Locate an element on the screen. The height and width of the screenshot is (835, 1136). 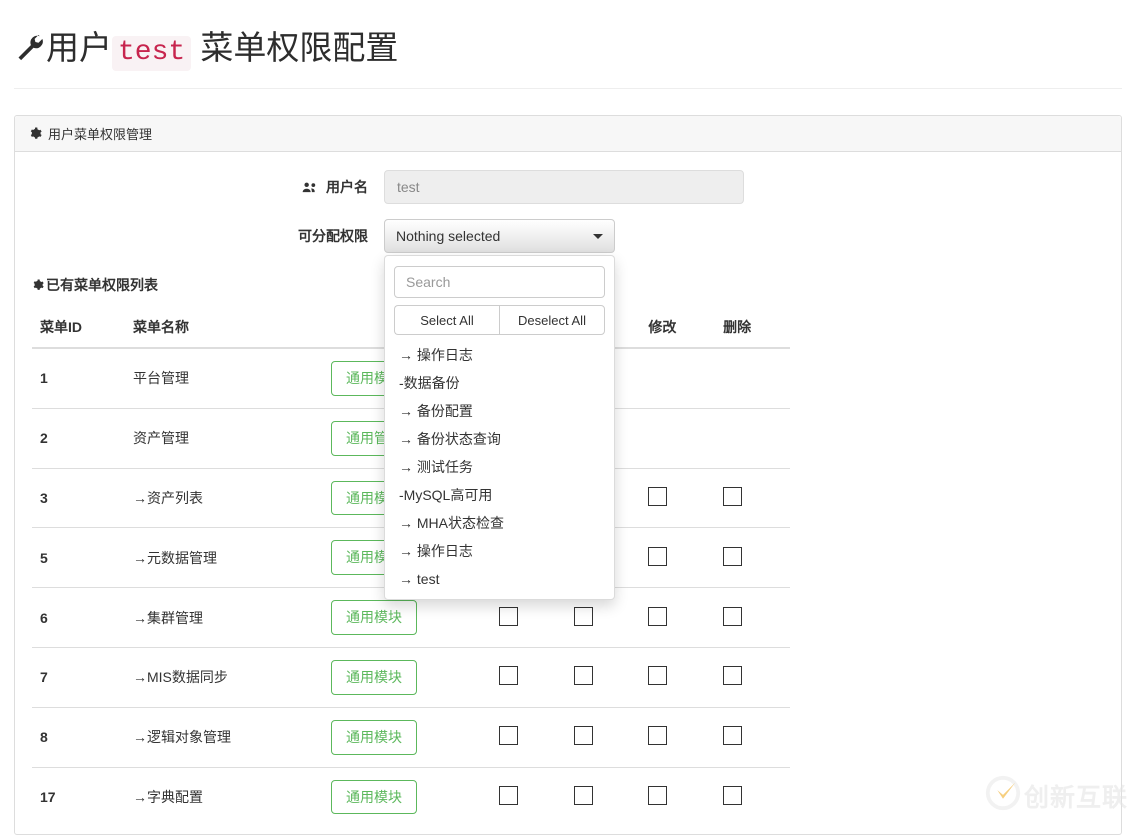
existing-permissions-title-text: 已有菜单权限列表 is located at coordinates (102, 285).